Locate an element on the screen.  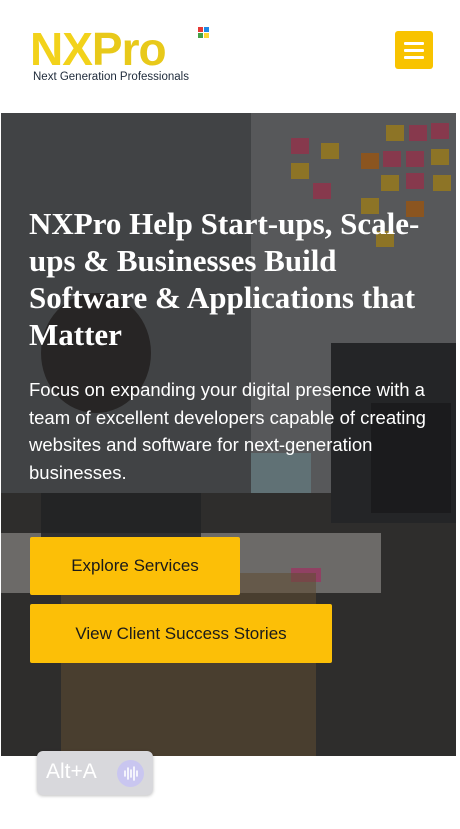
logo-wordmark: NXPro is located at coordinates (98, 49).